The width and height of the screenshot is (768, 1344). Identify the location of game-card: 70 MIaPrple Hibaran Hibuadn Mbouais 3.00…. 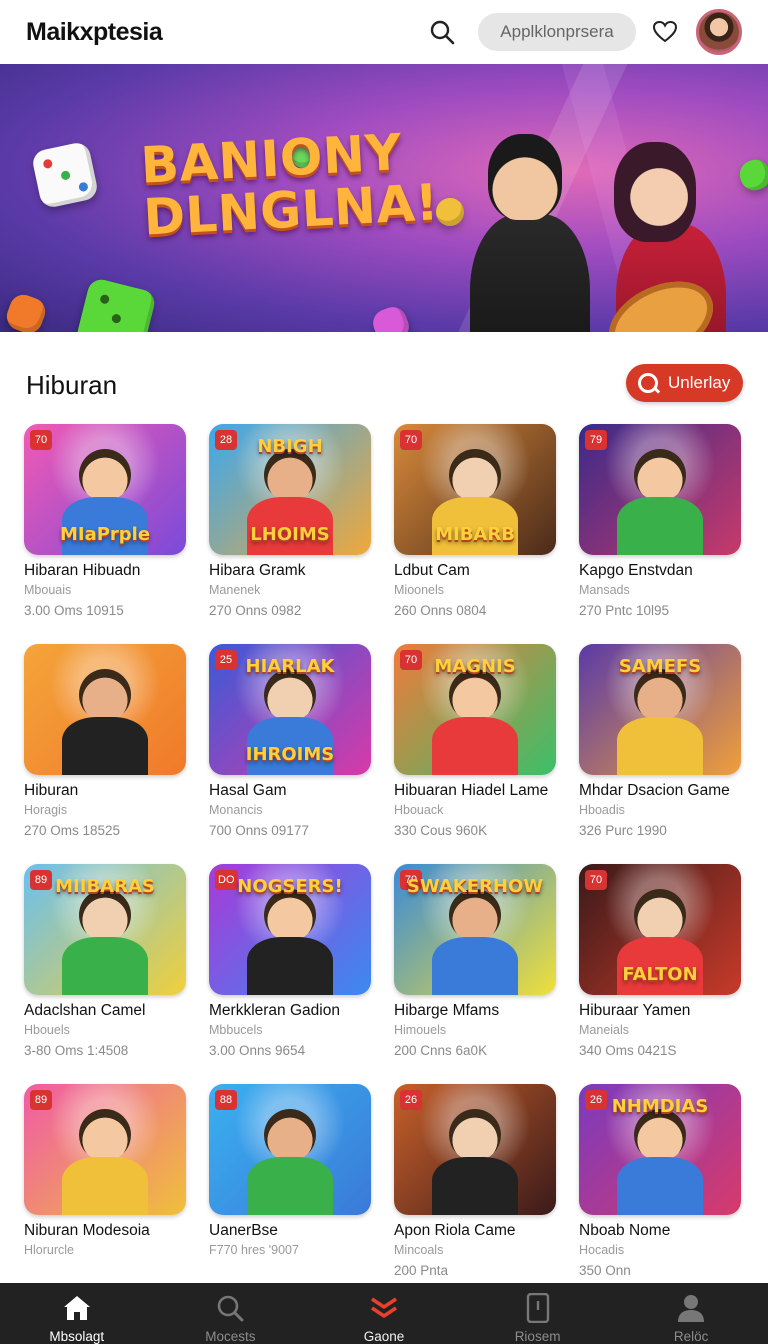
(105, 534).